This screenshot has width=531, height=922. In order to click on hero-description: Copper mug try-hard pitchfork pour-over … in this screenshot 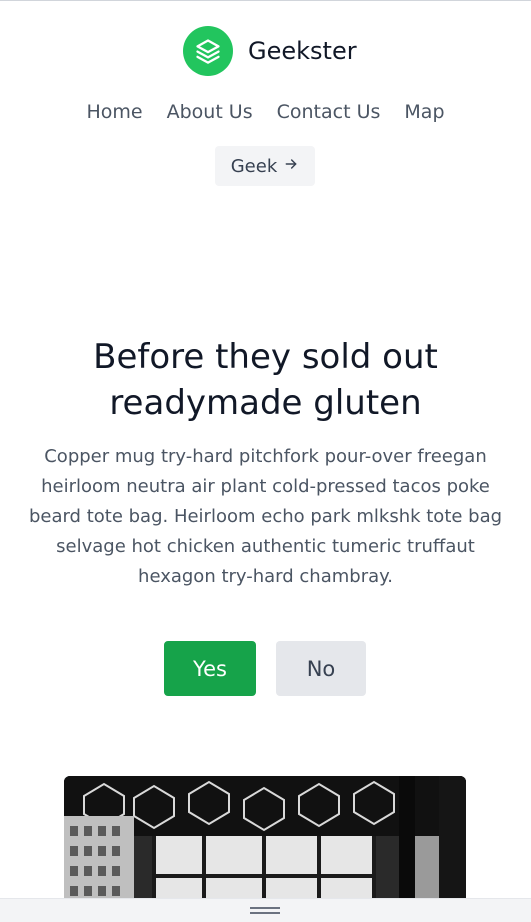, I will do `click(265, 516)`.